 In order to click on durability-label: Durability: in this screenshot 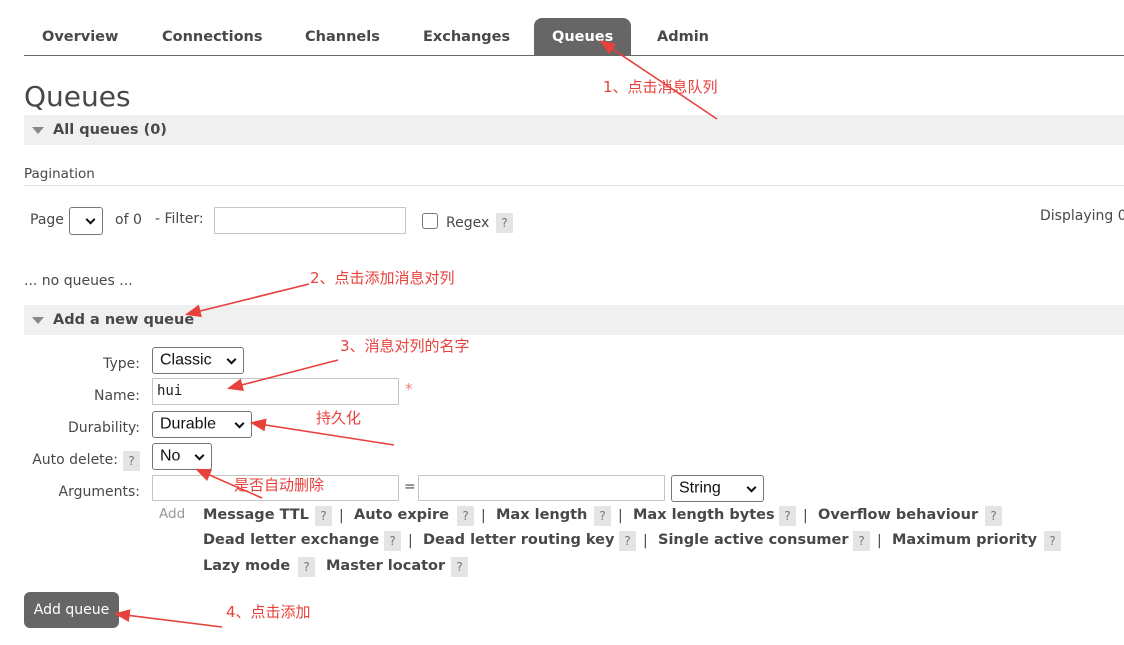, I will do `click(103, 428)`.